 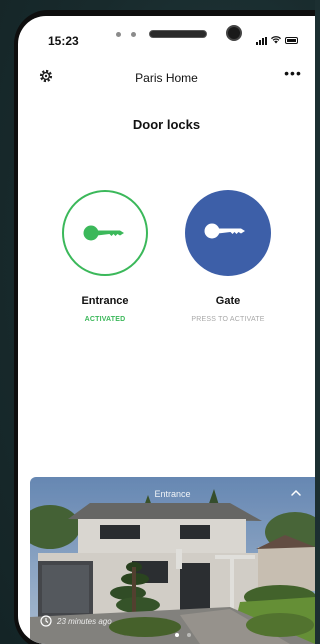 I want to click on front-camera, so click(x=234, y=33).